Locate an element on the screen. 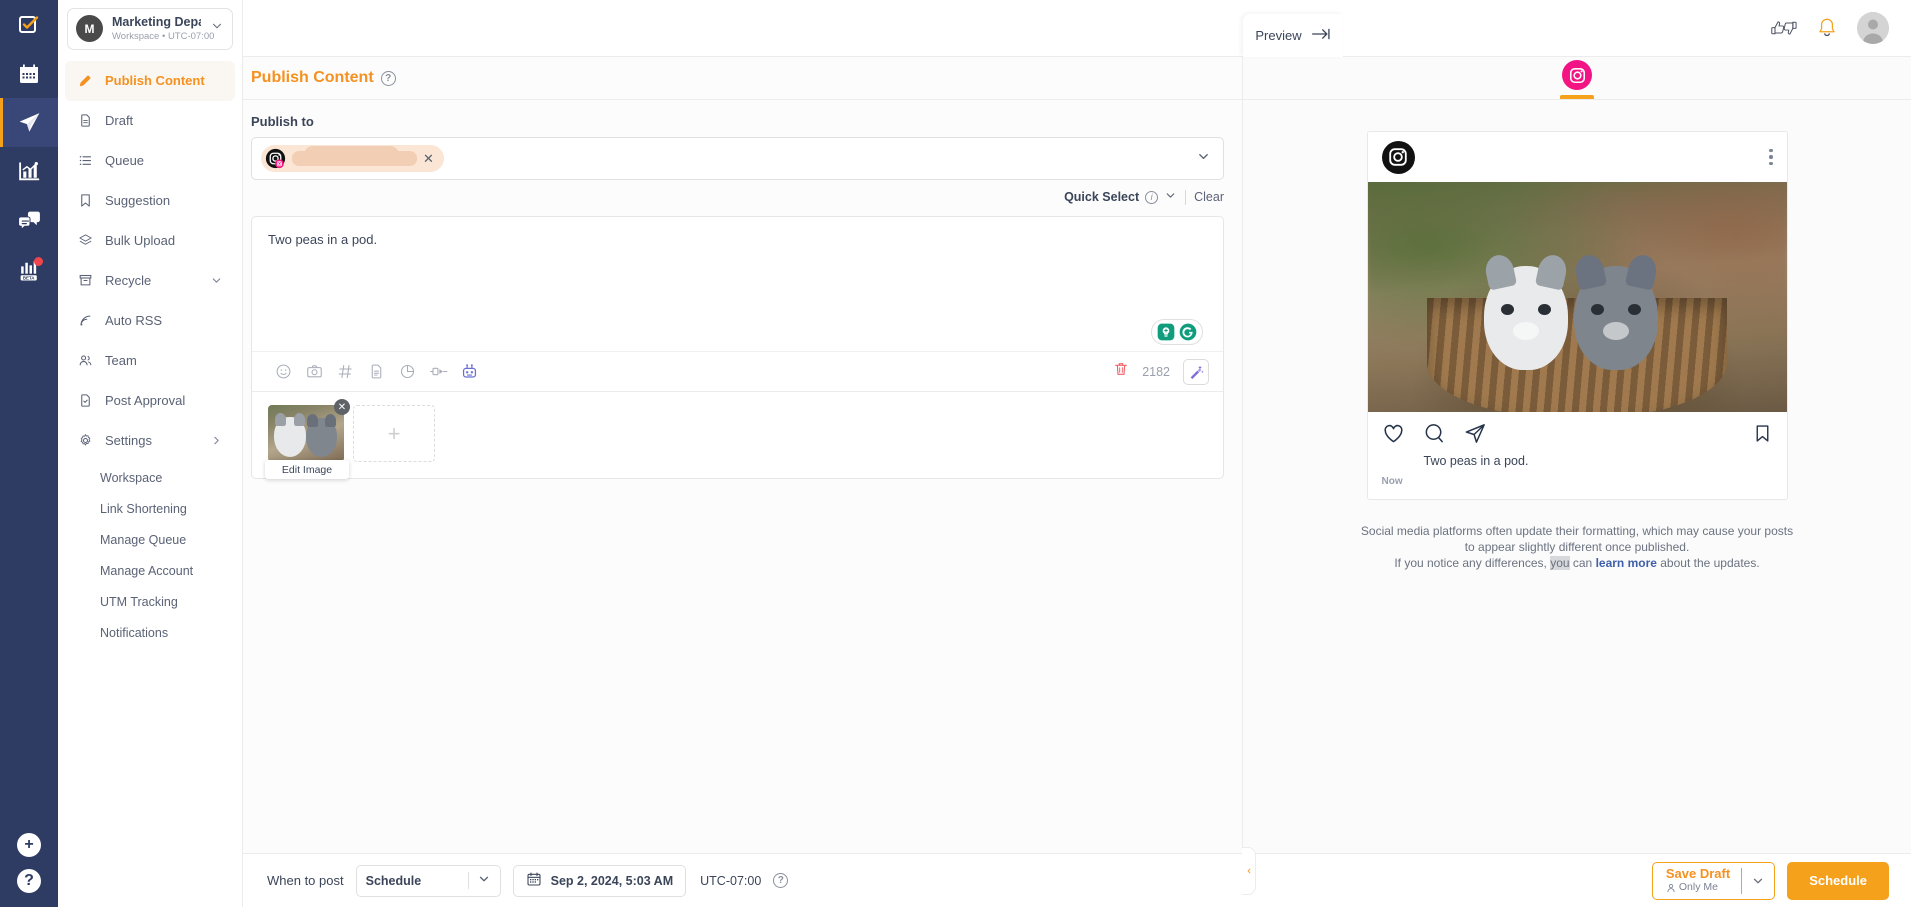  compose-textarea: Two peas in a pod. is located at coordinates (737, 265).